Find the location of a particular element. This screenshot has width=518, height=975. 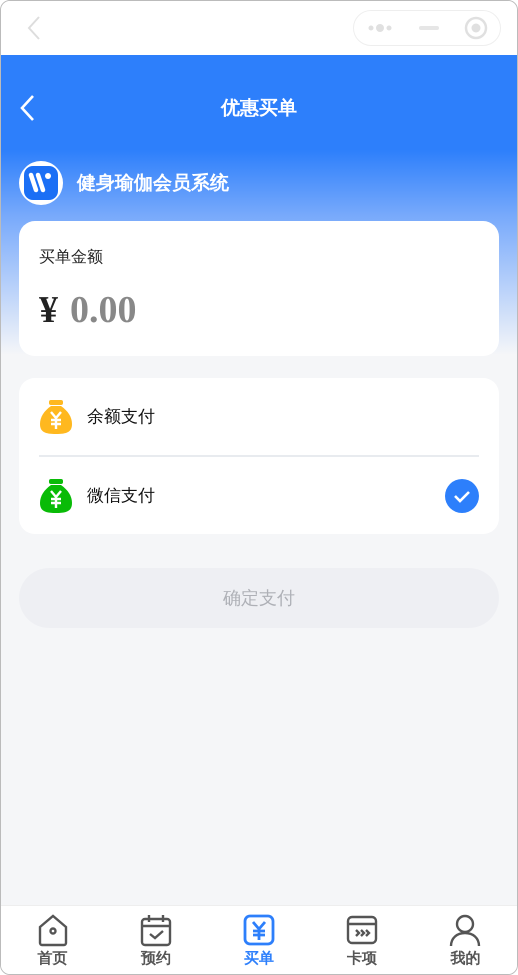

tab: 我的 is located at coordinates (465, 940).